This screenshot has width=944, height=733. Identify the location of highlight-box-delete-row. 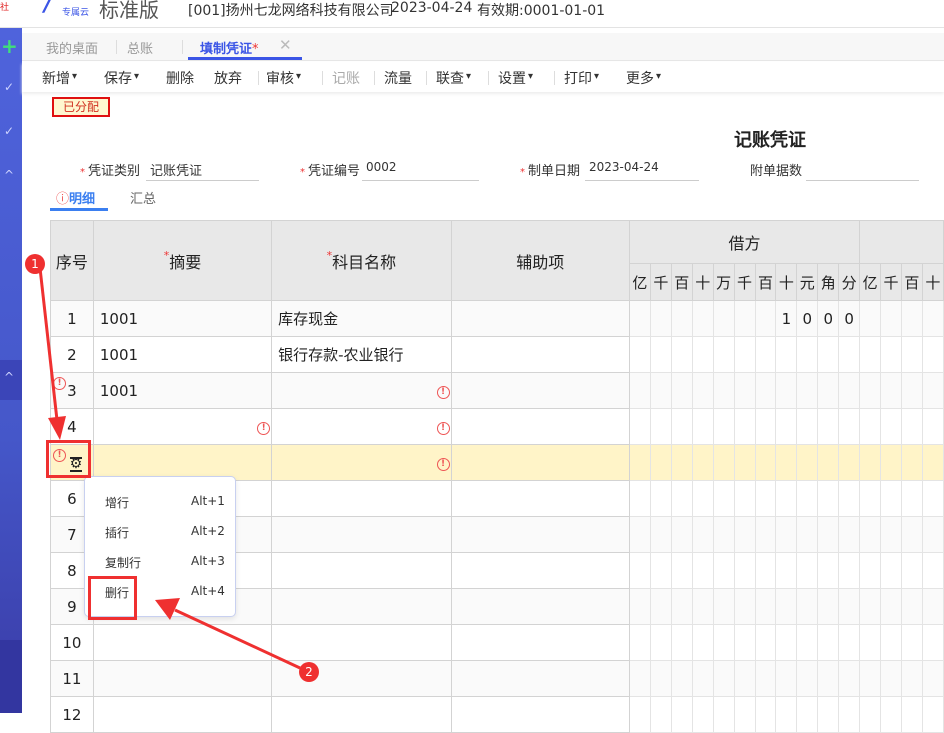
(112, 598).